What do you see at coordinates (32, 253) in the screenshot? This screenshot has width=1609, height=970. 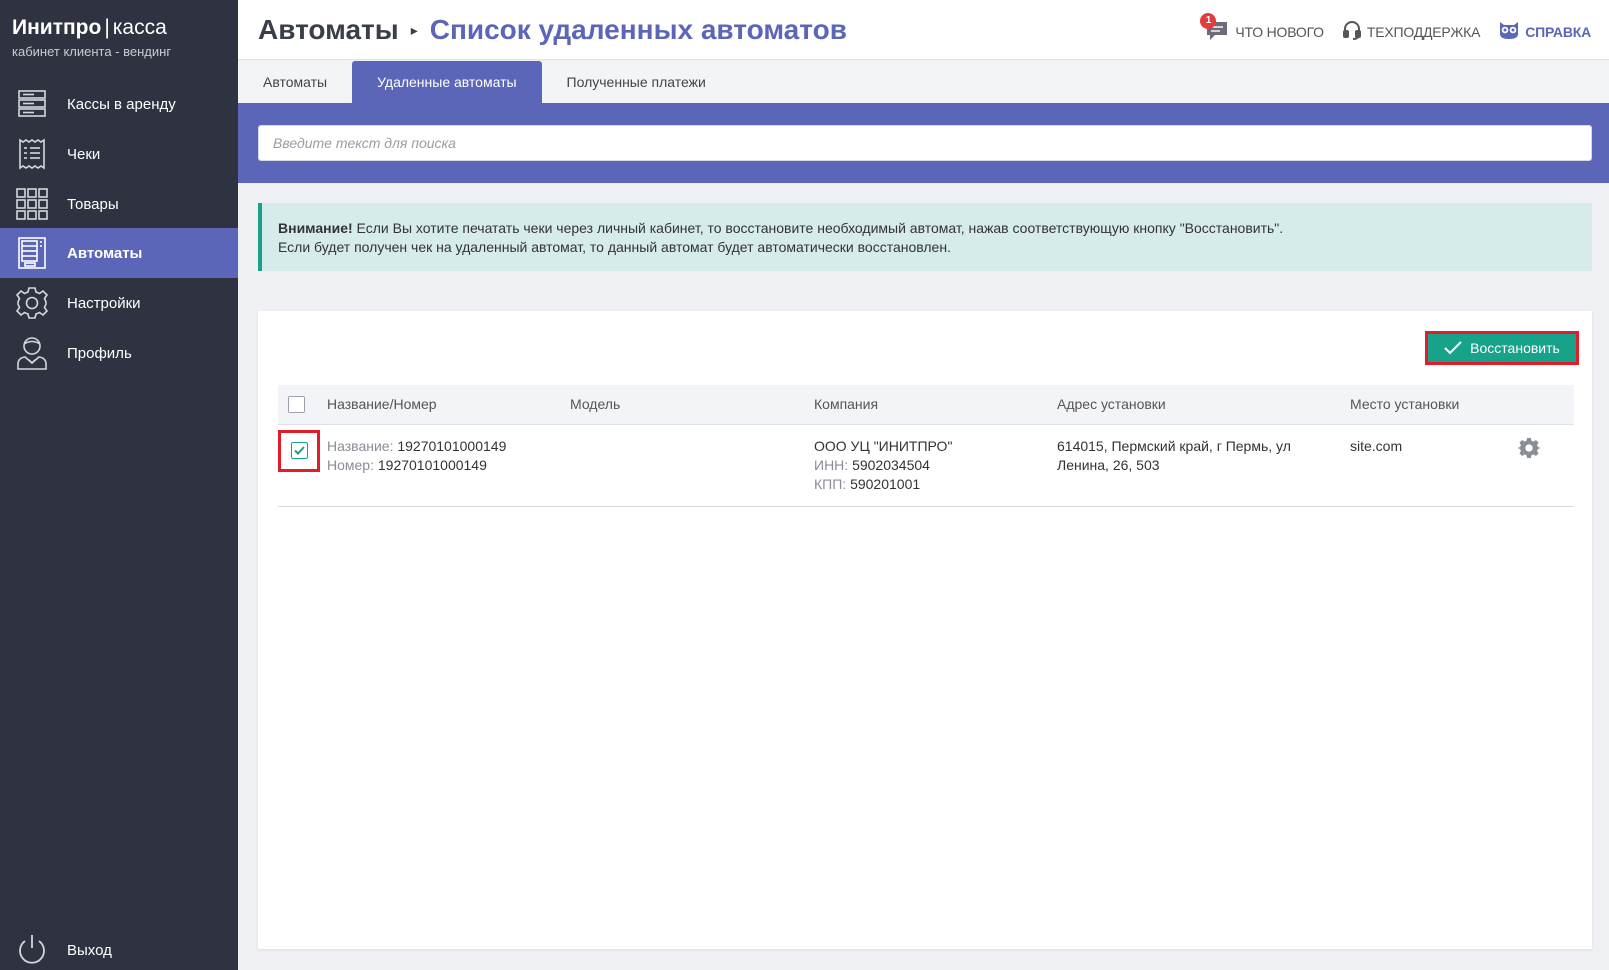 I see `vending-machine-icon` at bounding box center [32, 253].